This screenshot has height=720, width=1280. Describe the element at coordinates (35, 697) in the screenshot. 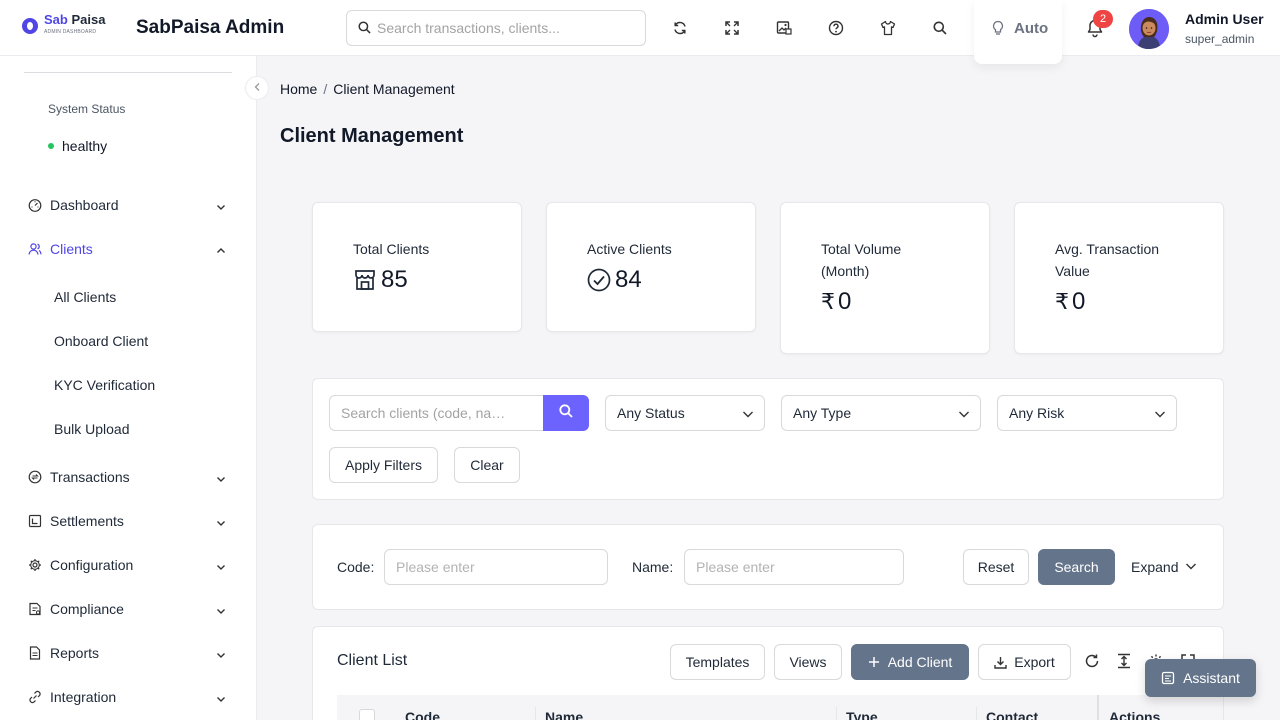

I see `integration-icon` at that location.